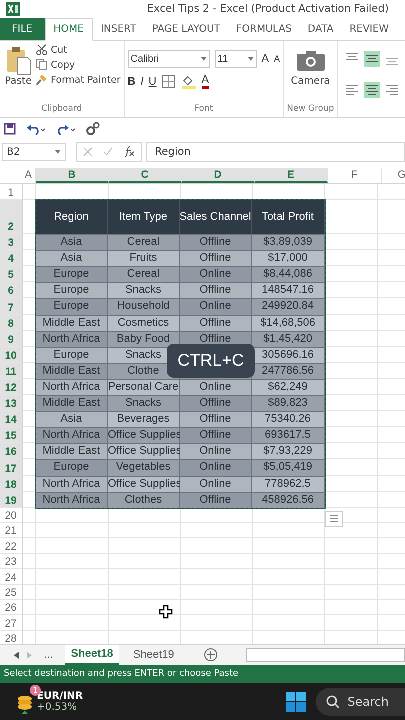  What do you see at coordinates (11, 608) in the screenshot?
I see `row-number: 26` at bounding box center [11, 608].